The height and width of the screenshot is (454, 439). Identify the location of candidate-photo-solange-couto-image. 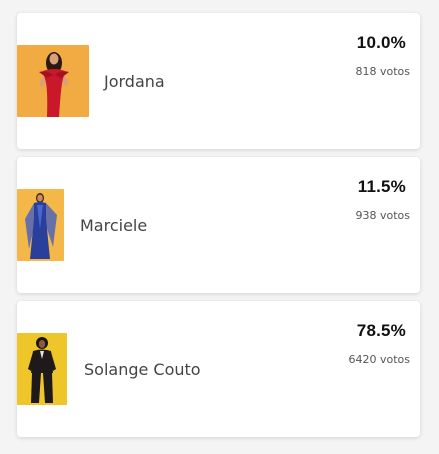
(42, 369).